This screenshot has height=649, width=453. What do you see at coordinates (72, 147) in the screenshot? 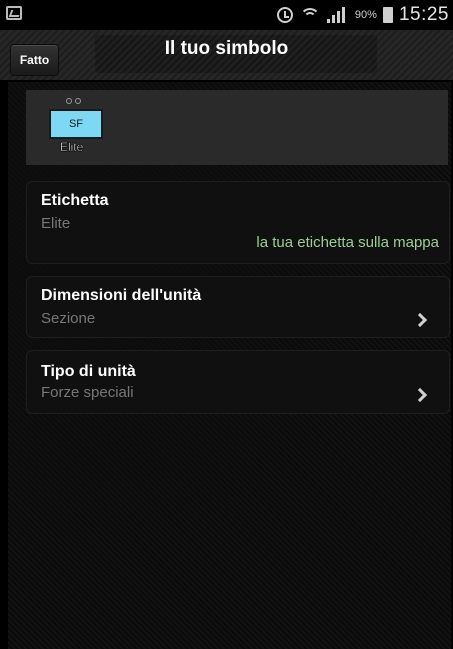
I see `unit-symbol-label: Elite` at bounding box center [72, 147].